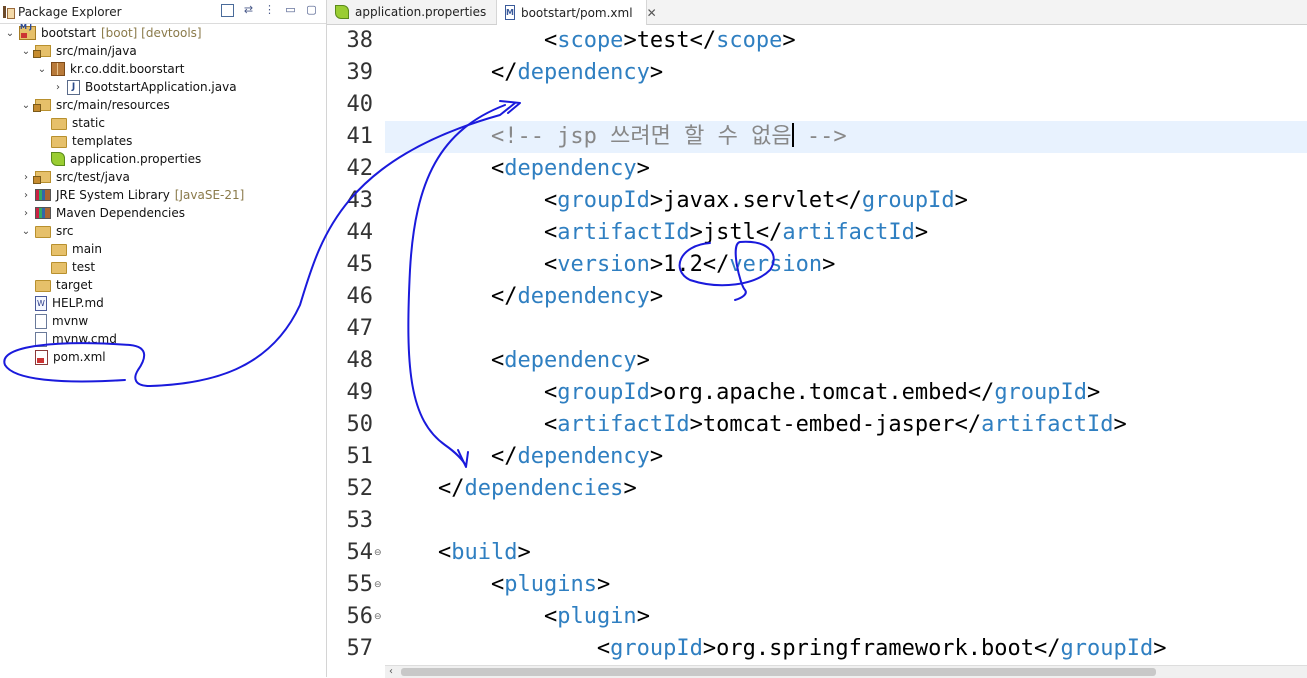 This screenshot has height=678, width=1307. What do you see at coordinates (74, 285) in the screenshot?
I see `tree-item-label: target` at bounding box center [74, 285].